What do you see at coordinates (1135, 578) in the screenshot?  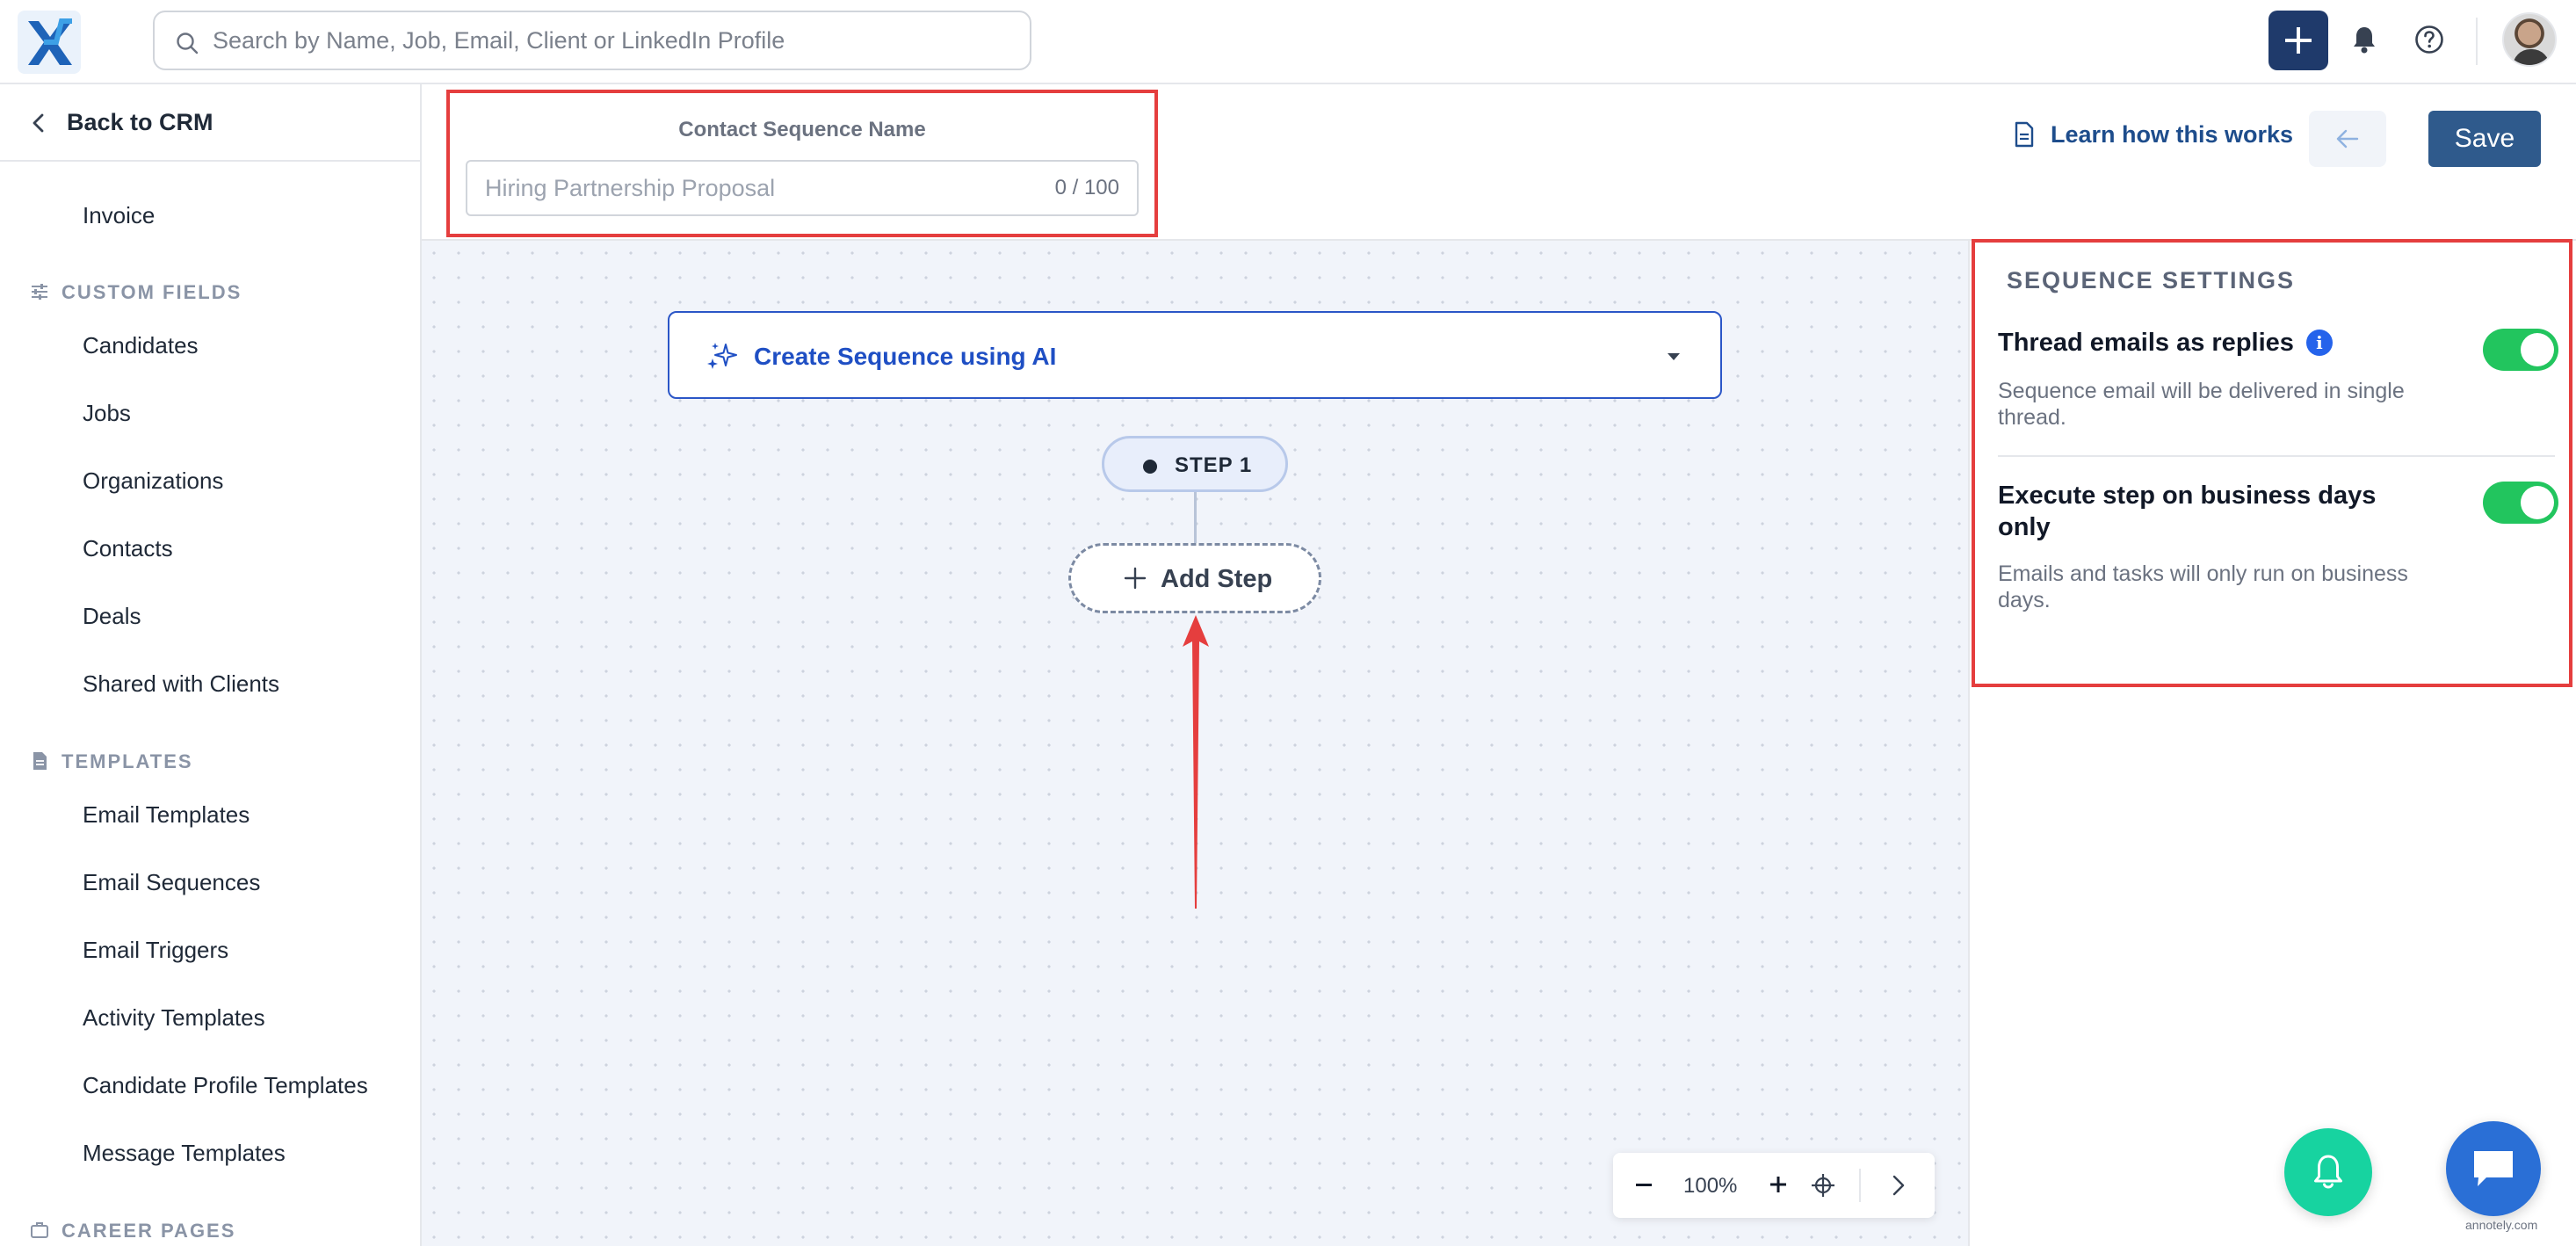 I see `plus-icon` at bounding box center [1135, 578].